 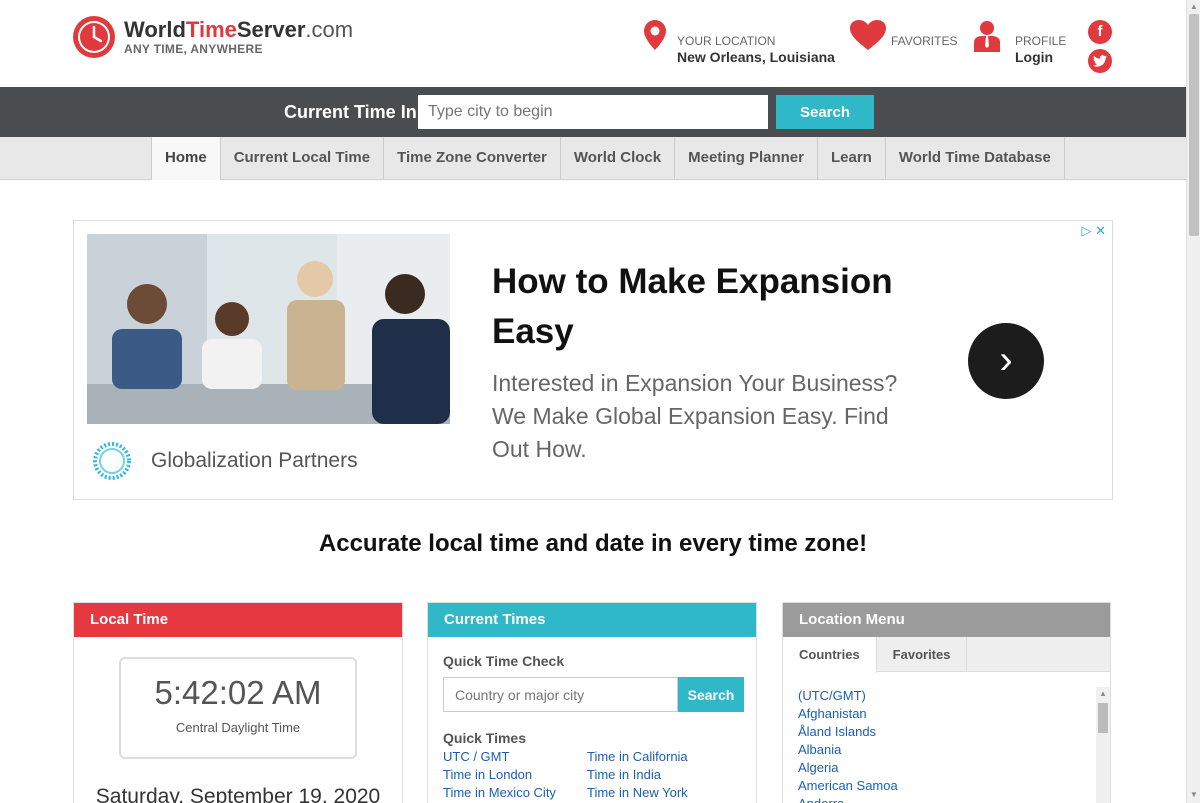 What do you see at coordinates (1194, 795) in the screenshot?
I see `page-scroll-down-icon: ▼` at bounding box center [1194, 795].